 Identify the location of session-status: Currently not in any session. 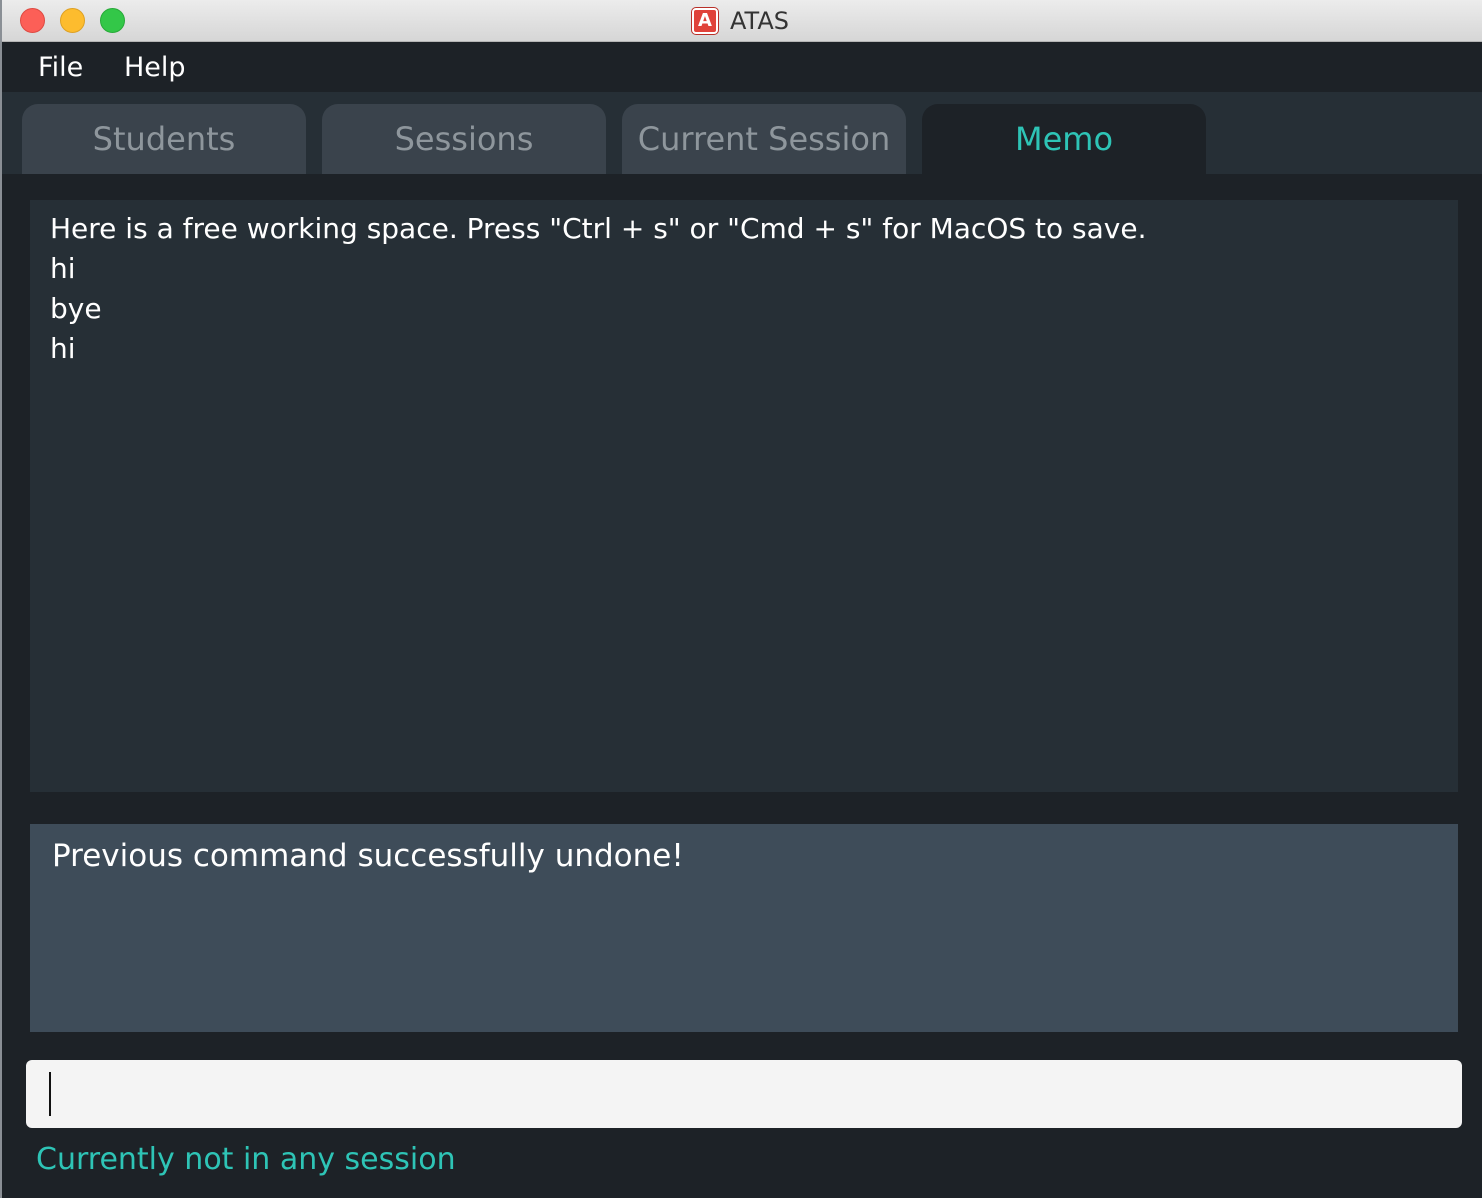
(246, 1159).